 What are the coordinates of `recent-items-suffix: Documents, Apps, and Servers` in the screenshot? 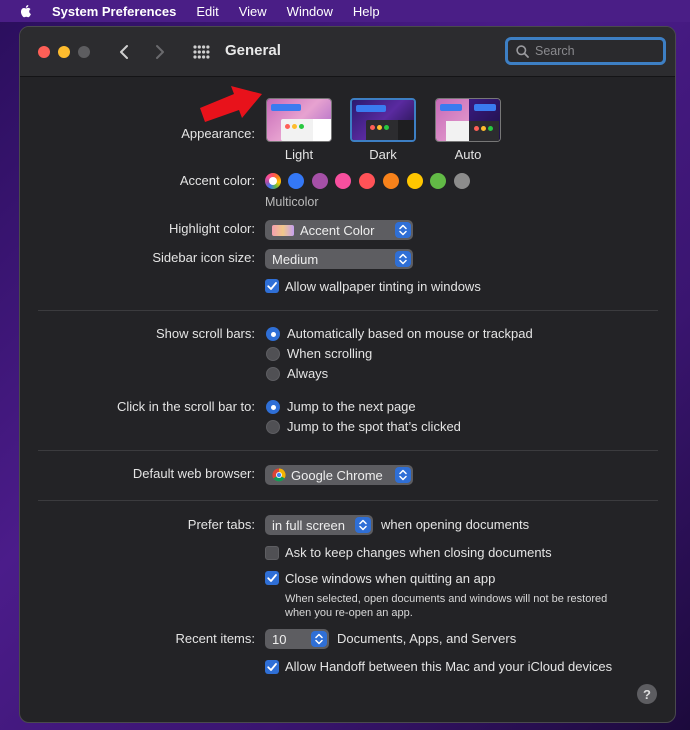 It's located at (427, 638).